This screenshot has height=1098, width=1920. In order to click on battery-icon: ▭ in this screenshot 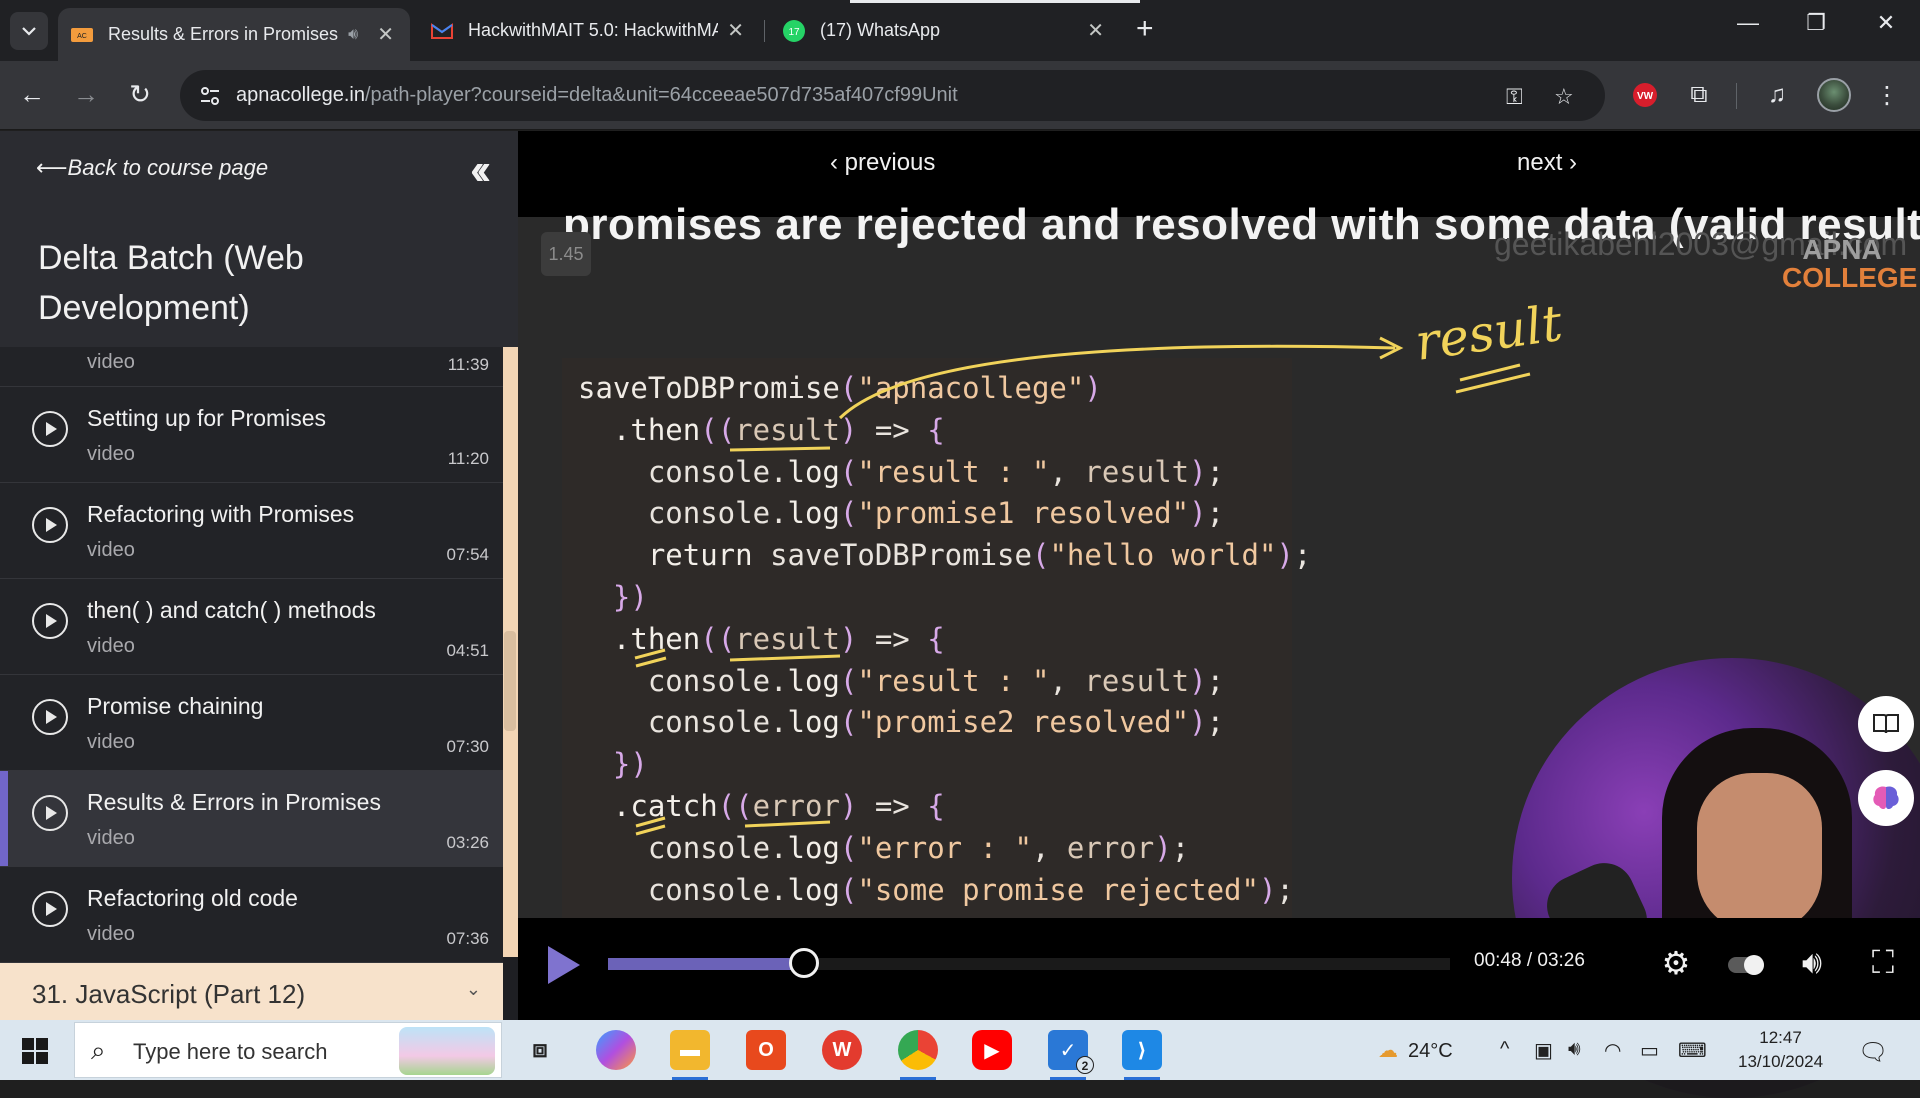, I will do `click(1649, 1050)`.